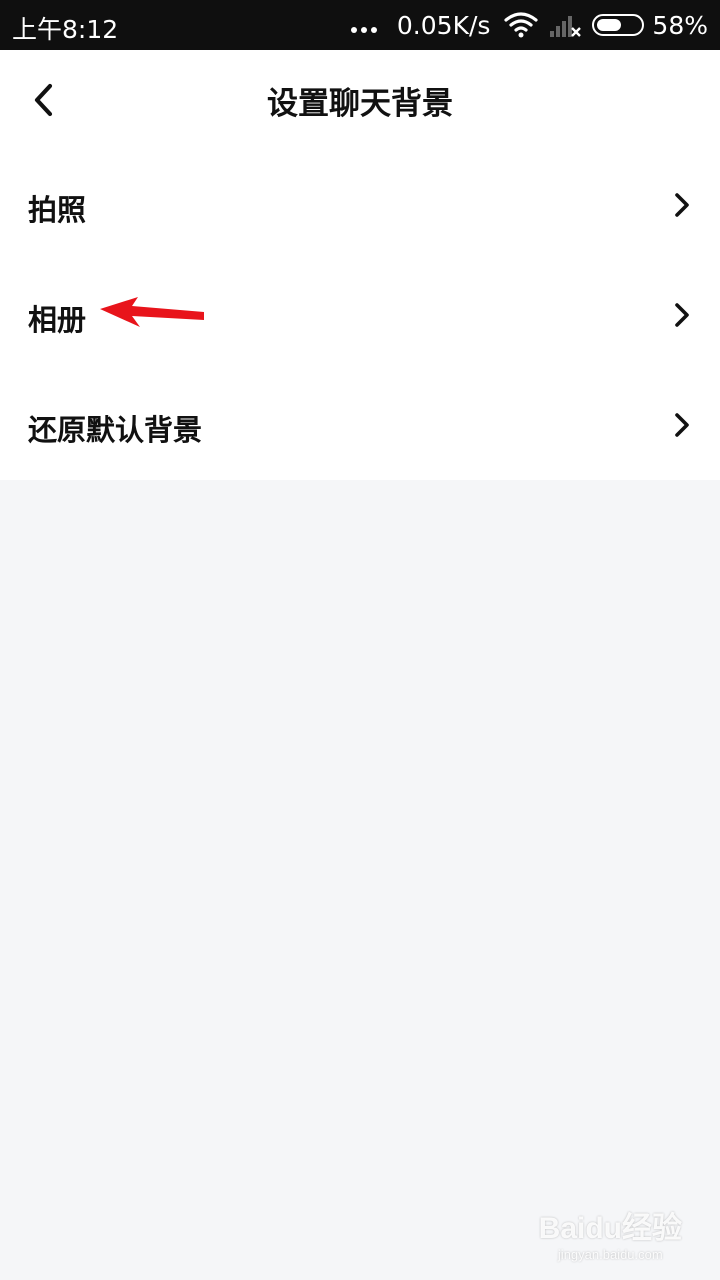 The height and width of the screenshot is (1280, 720). What do you see at coordinates (57, 210) in the screenshot?
I see `menu-item-label: 拍照` at bounding box center [57, 210].